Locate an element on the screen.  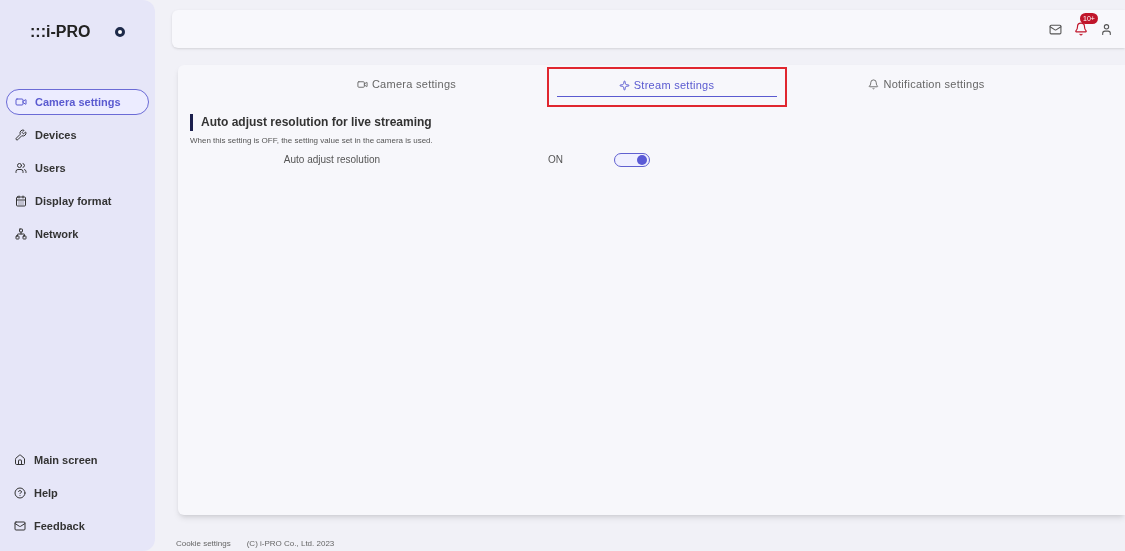
help-icon is located at coordinates (20, 493).